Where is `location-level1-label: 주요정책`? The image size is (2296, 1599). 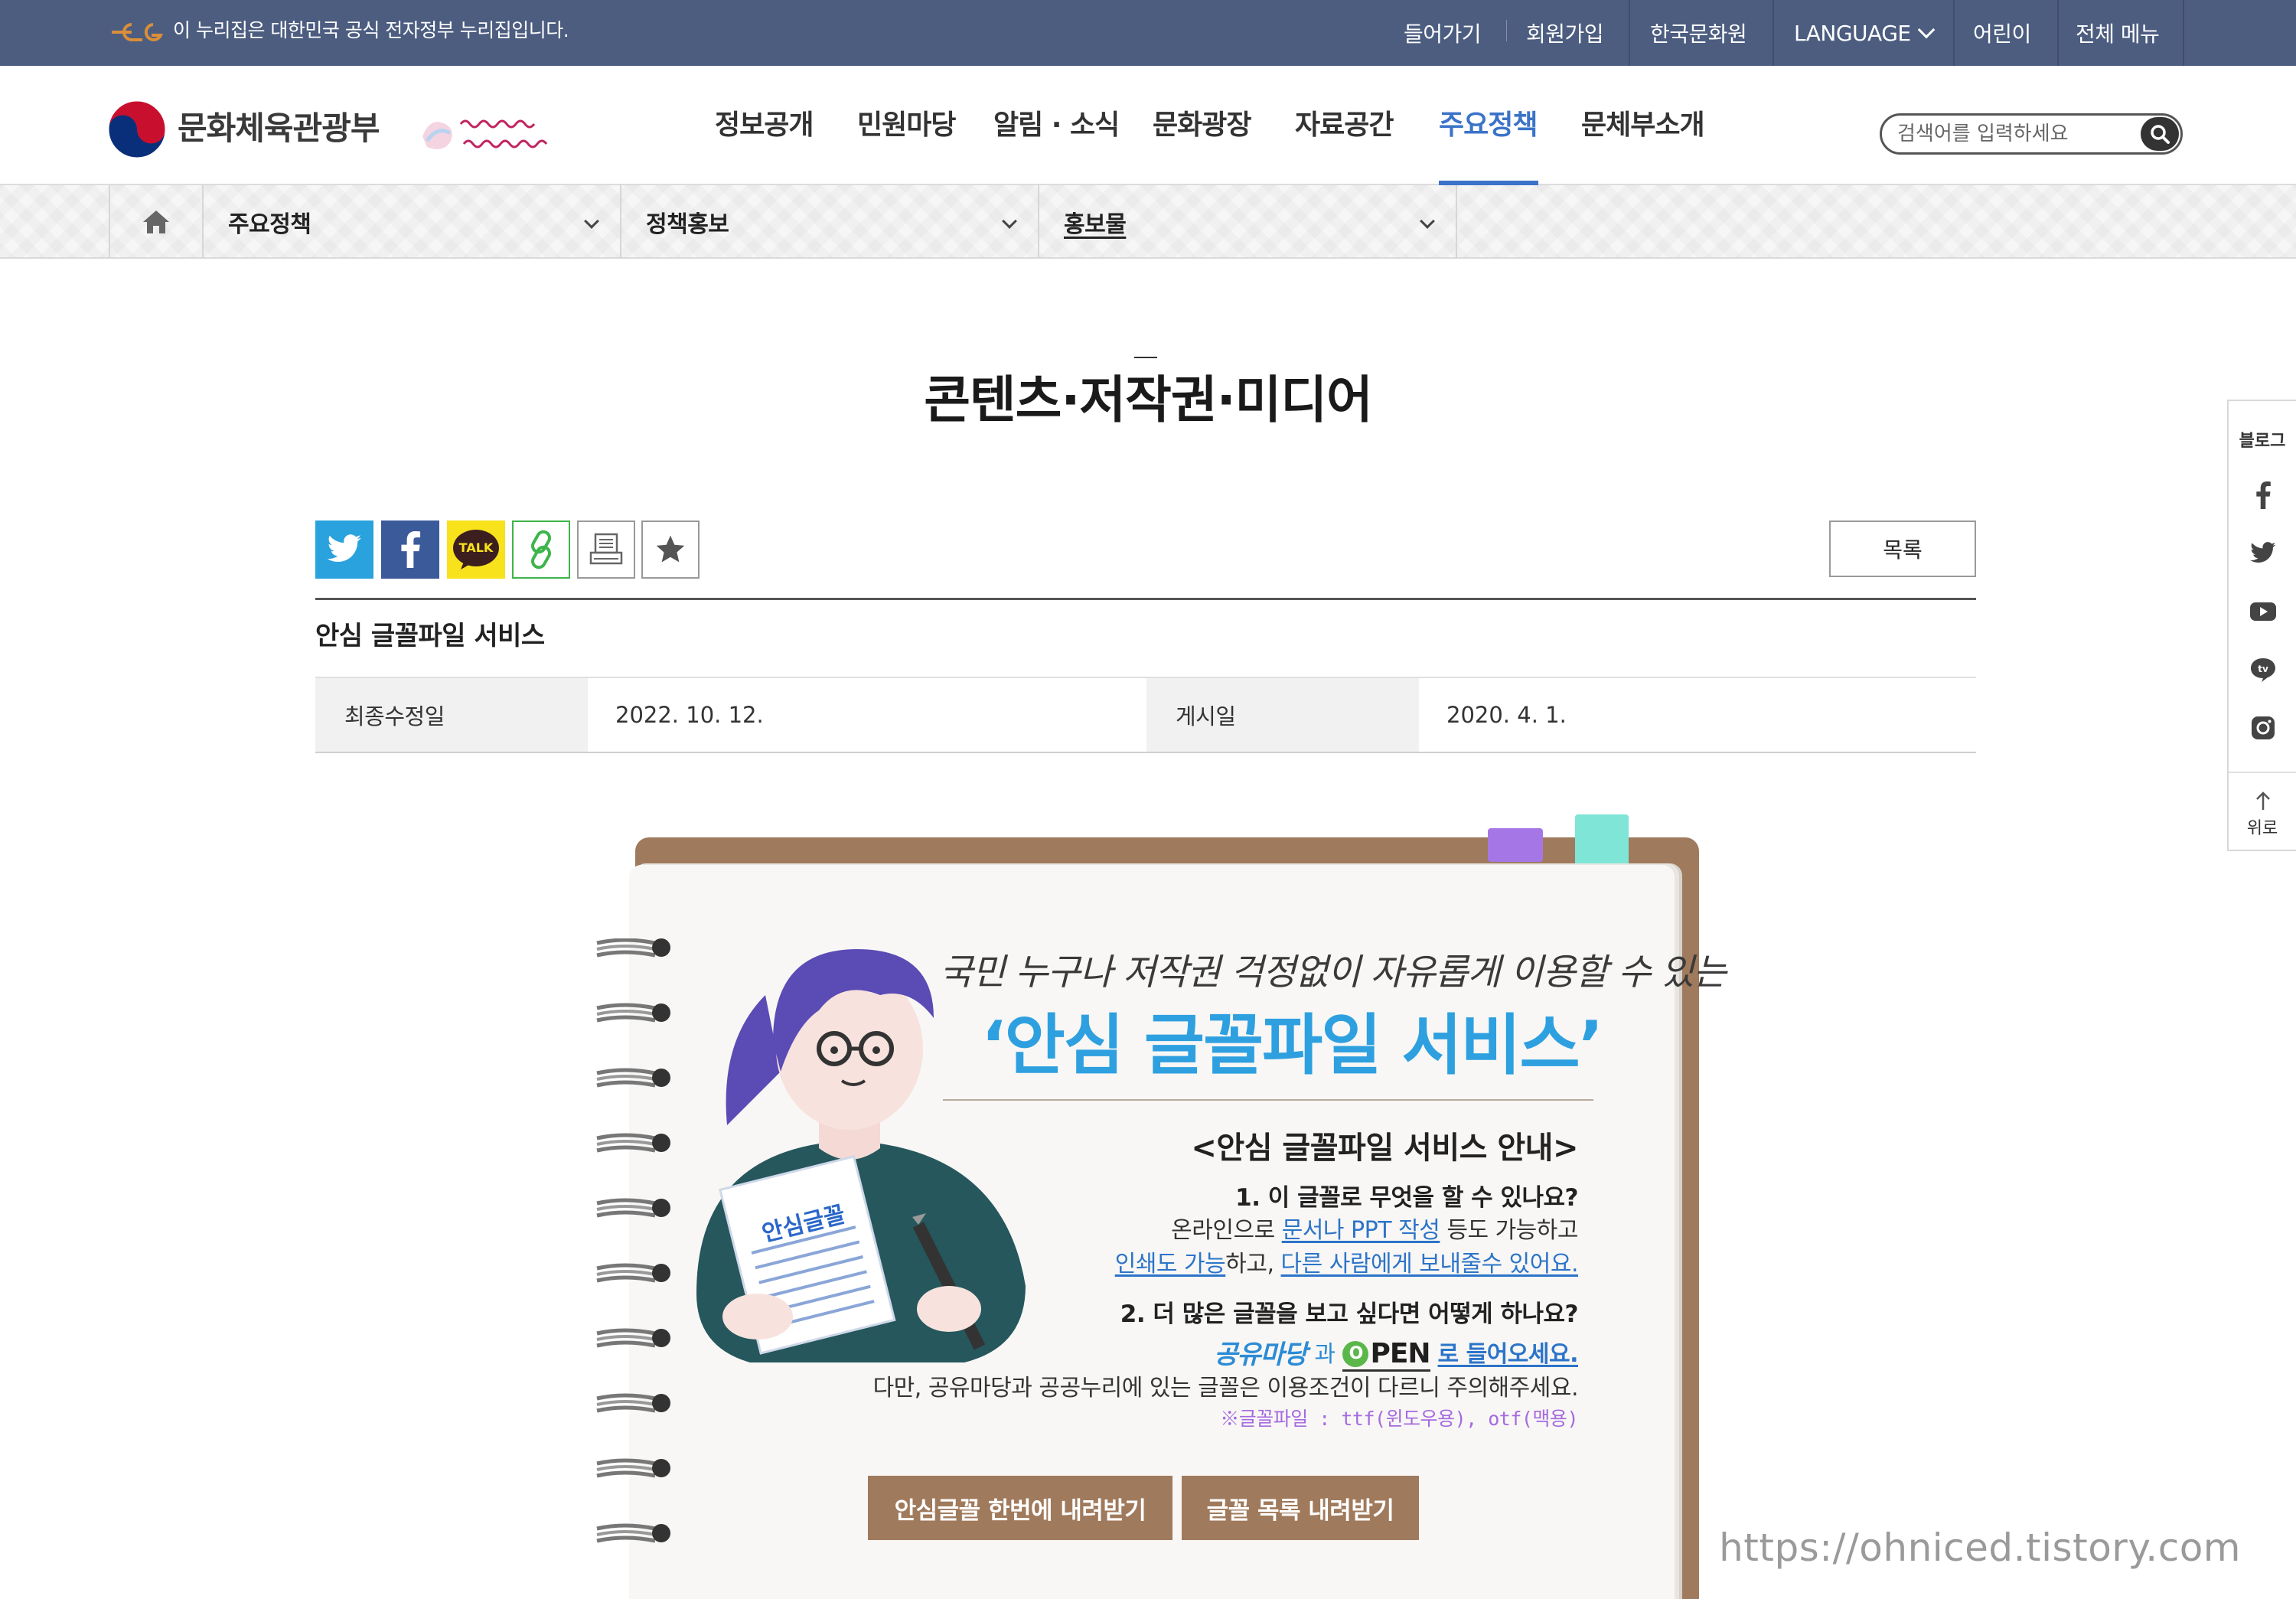
location-level1-label: 주요정책 is located at coordinates (269, 224).